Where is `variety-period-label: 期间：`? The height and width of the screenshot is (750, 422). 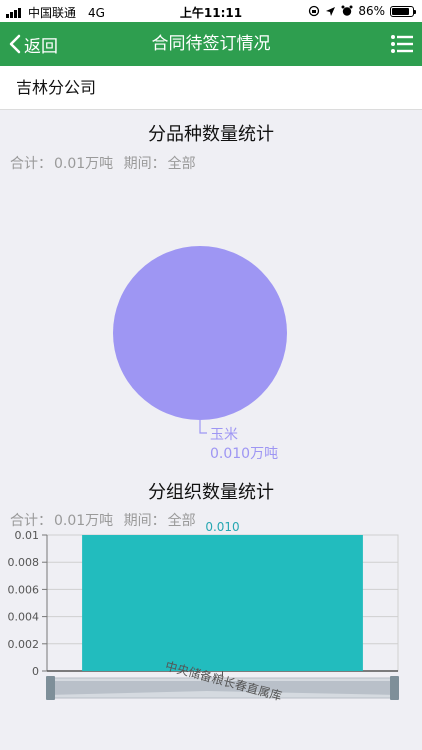
variety-period-label: 期间： is located at coordinates (144, 164).